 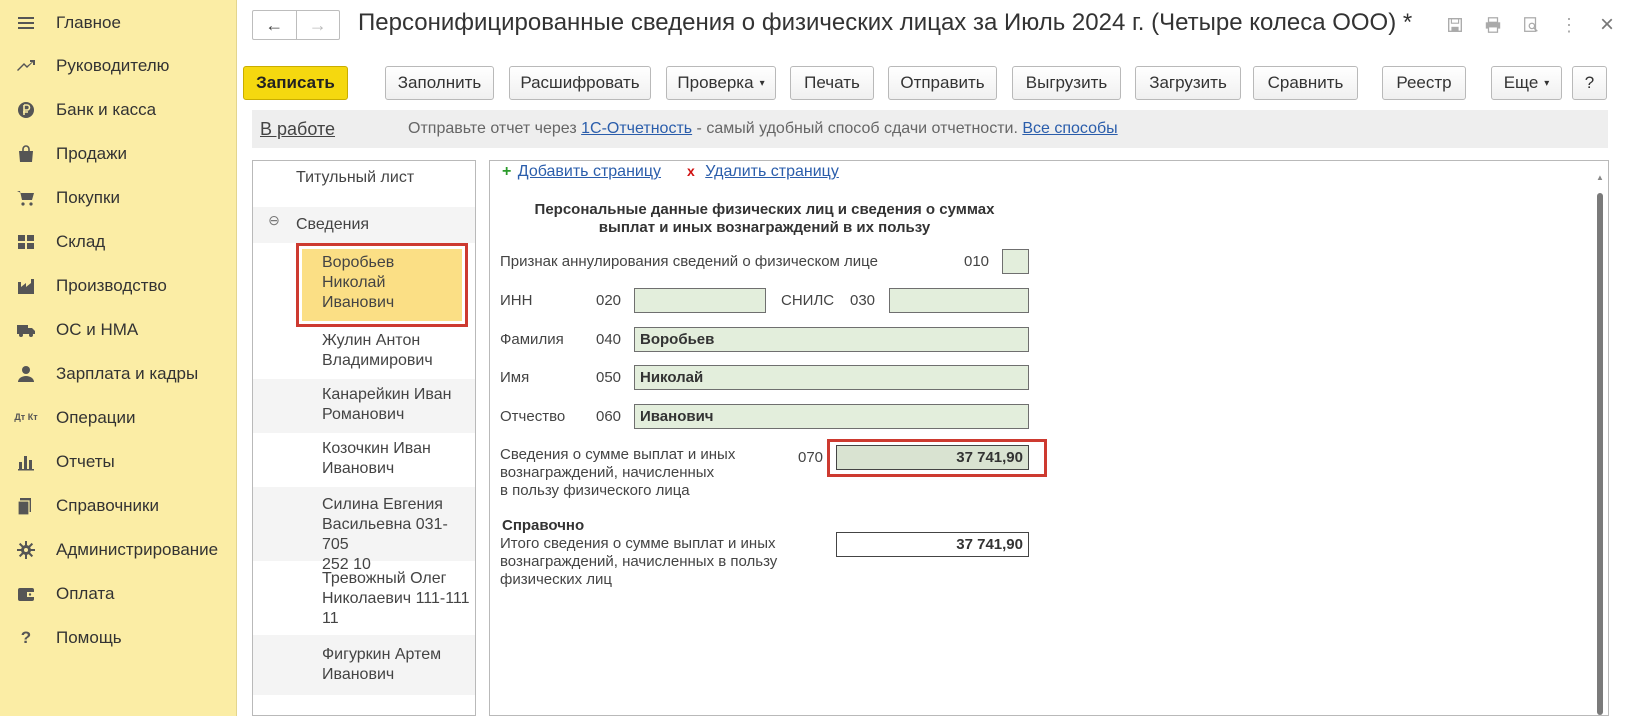 What do you see at coordinates (364, 665) in the screenshot?
I see `tree-person: Фигуркин Артем Иванович` at bounding box center [364, 665].